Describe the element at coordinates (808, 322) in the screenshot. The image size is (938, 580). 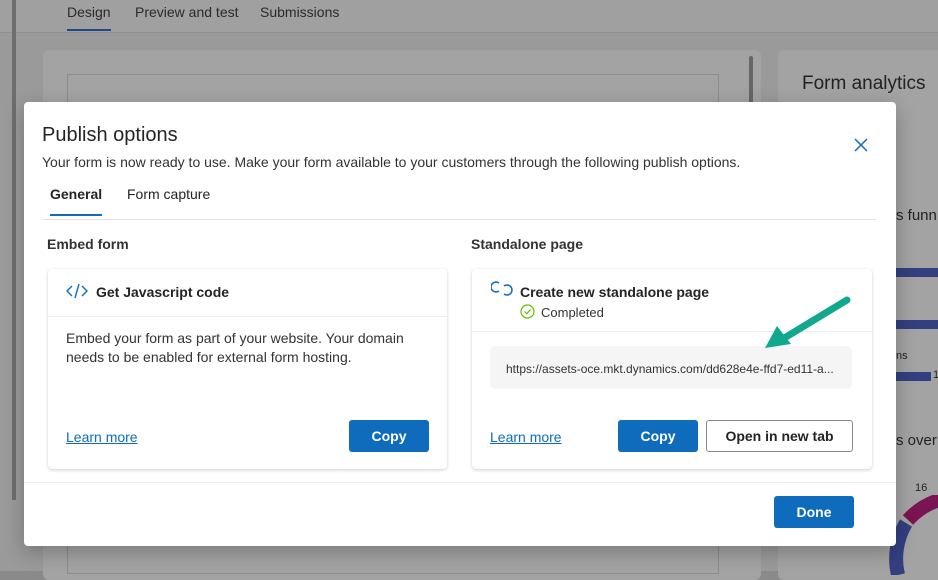
I see `annotation-arrow-icon` at that location.